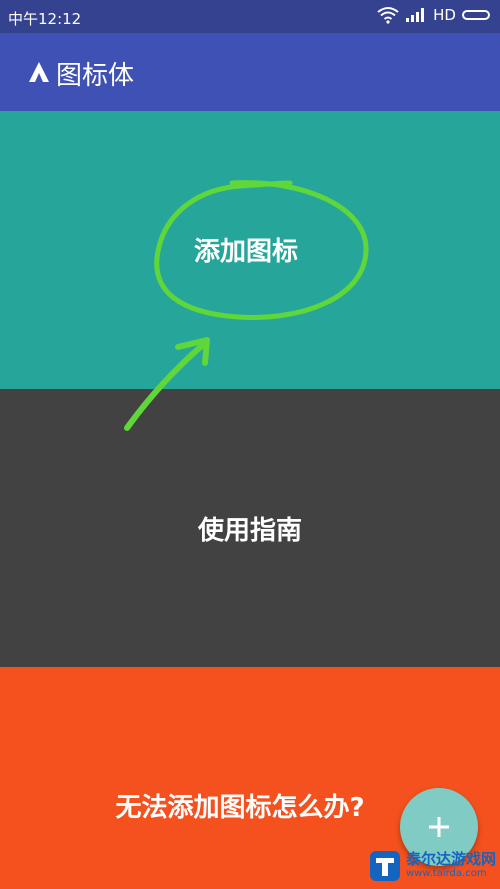 The image size is (500, 889). I want to click on wifi-icon, so click(388, 15).